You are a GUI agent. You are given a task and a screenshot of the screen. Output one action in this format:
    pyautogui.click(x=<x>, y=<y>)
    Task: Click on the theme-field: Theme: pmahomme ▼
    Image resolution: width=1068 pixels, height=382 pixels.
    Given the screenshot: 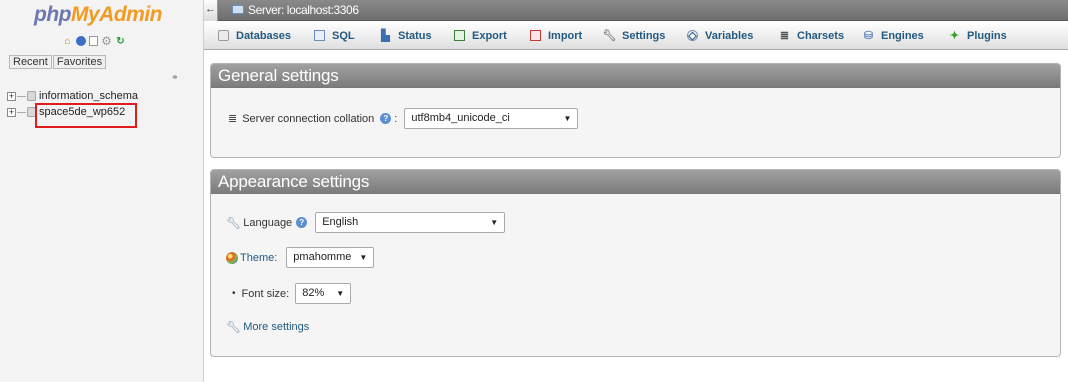 What is the action you would take?
    pyautogui.click(x=300, y=257)
    